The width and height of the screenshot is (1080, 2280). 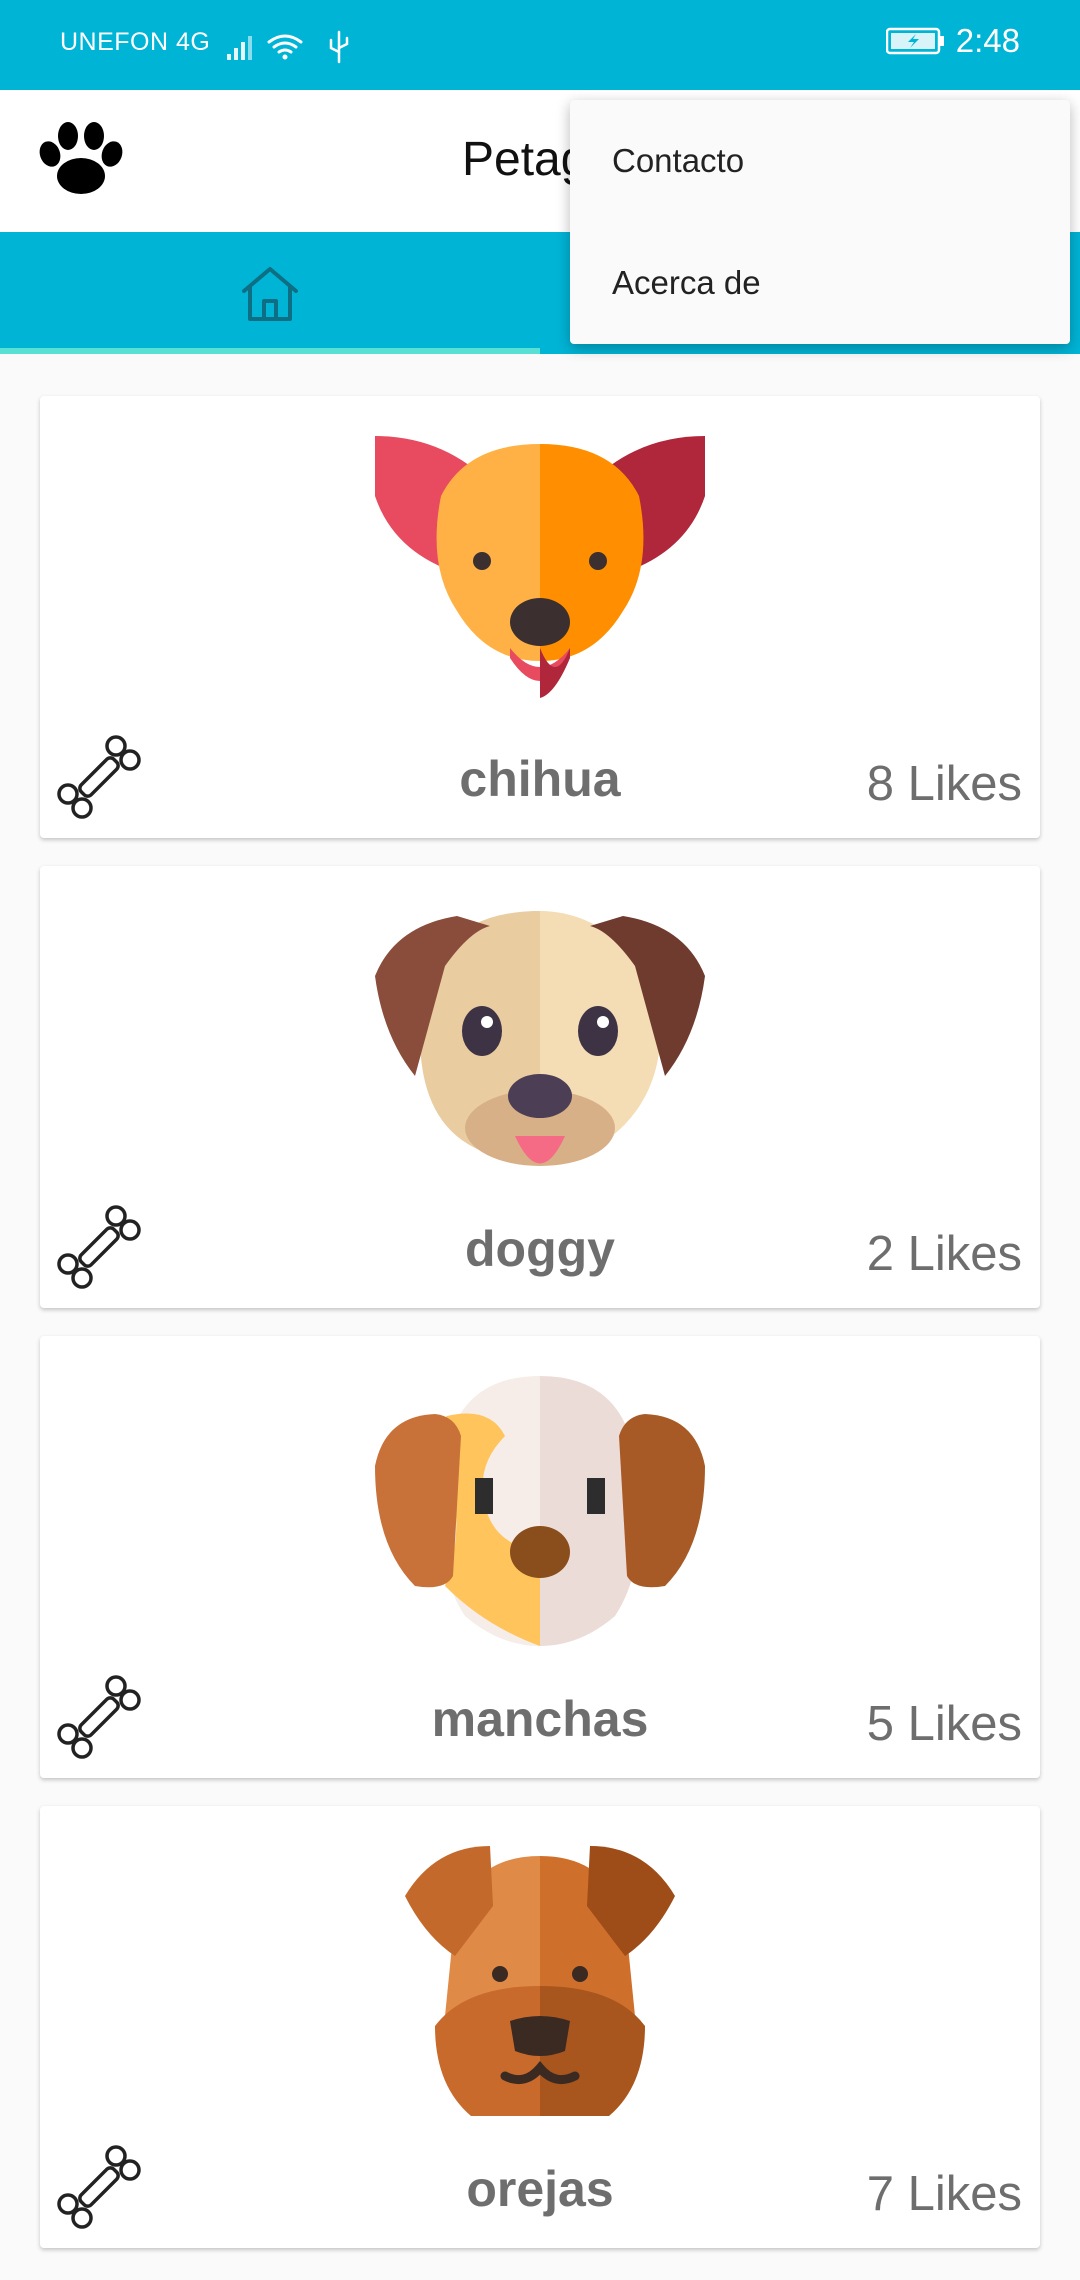 I want to click on pet-likes: 8 Likes, so click(x=944, y=784).